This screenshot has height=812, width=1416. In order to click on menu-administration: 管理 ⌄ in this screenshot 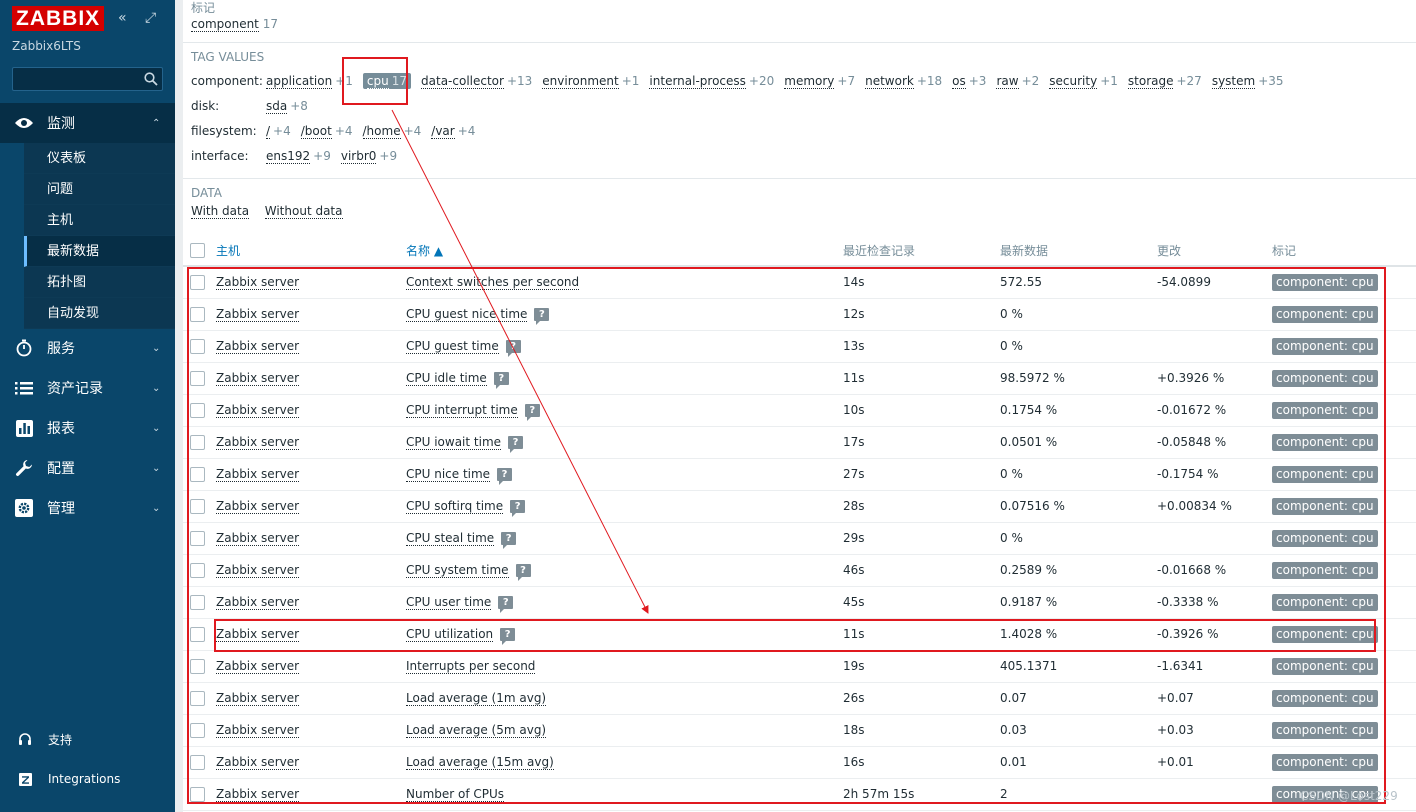, I will do `click(87, 508)`.